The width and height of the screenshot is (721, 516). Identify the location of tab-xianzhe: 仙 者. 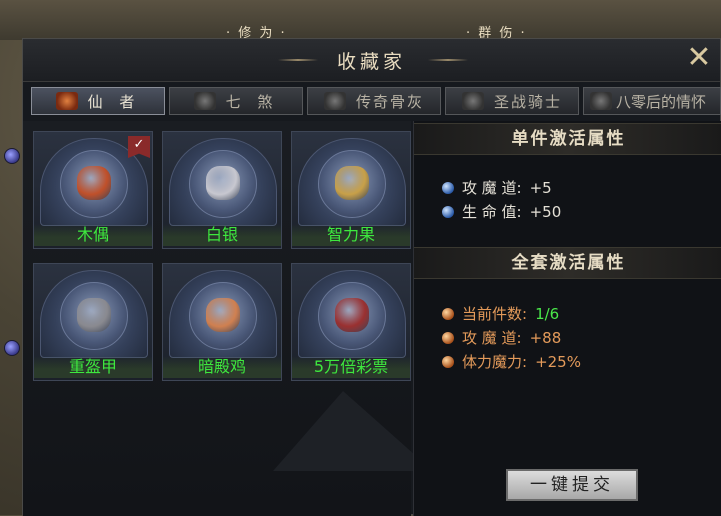
(98, 101).